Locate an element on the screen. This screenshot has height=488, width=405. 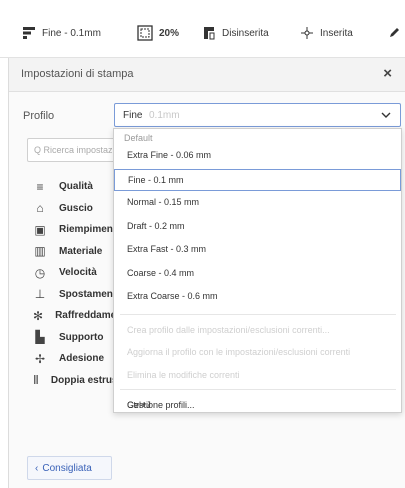
profile-select: Fine 0.1mm is located at coordinates (257, 115).